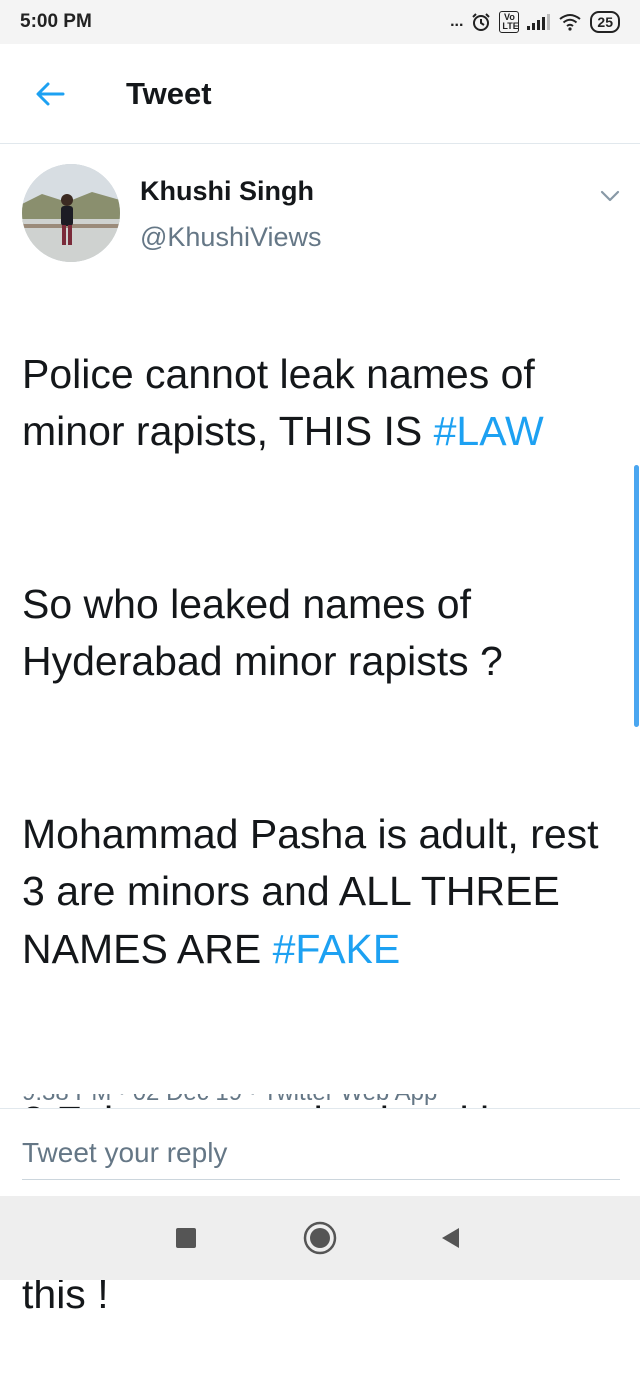  I want to click on author-name: Khushi Singh, so click(227, 191).